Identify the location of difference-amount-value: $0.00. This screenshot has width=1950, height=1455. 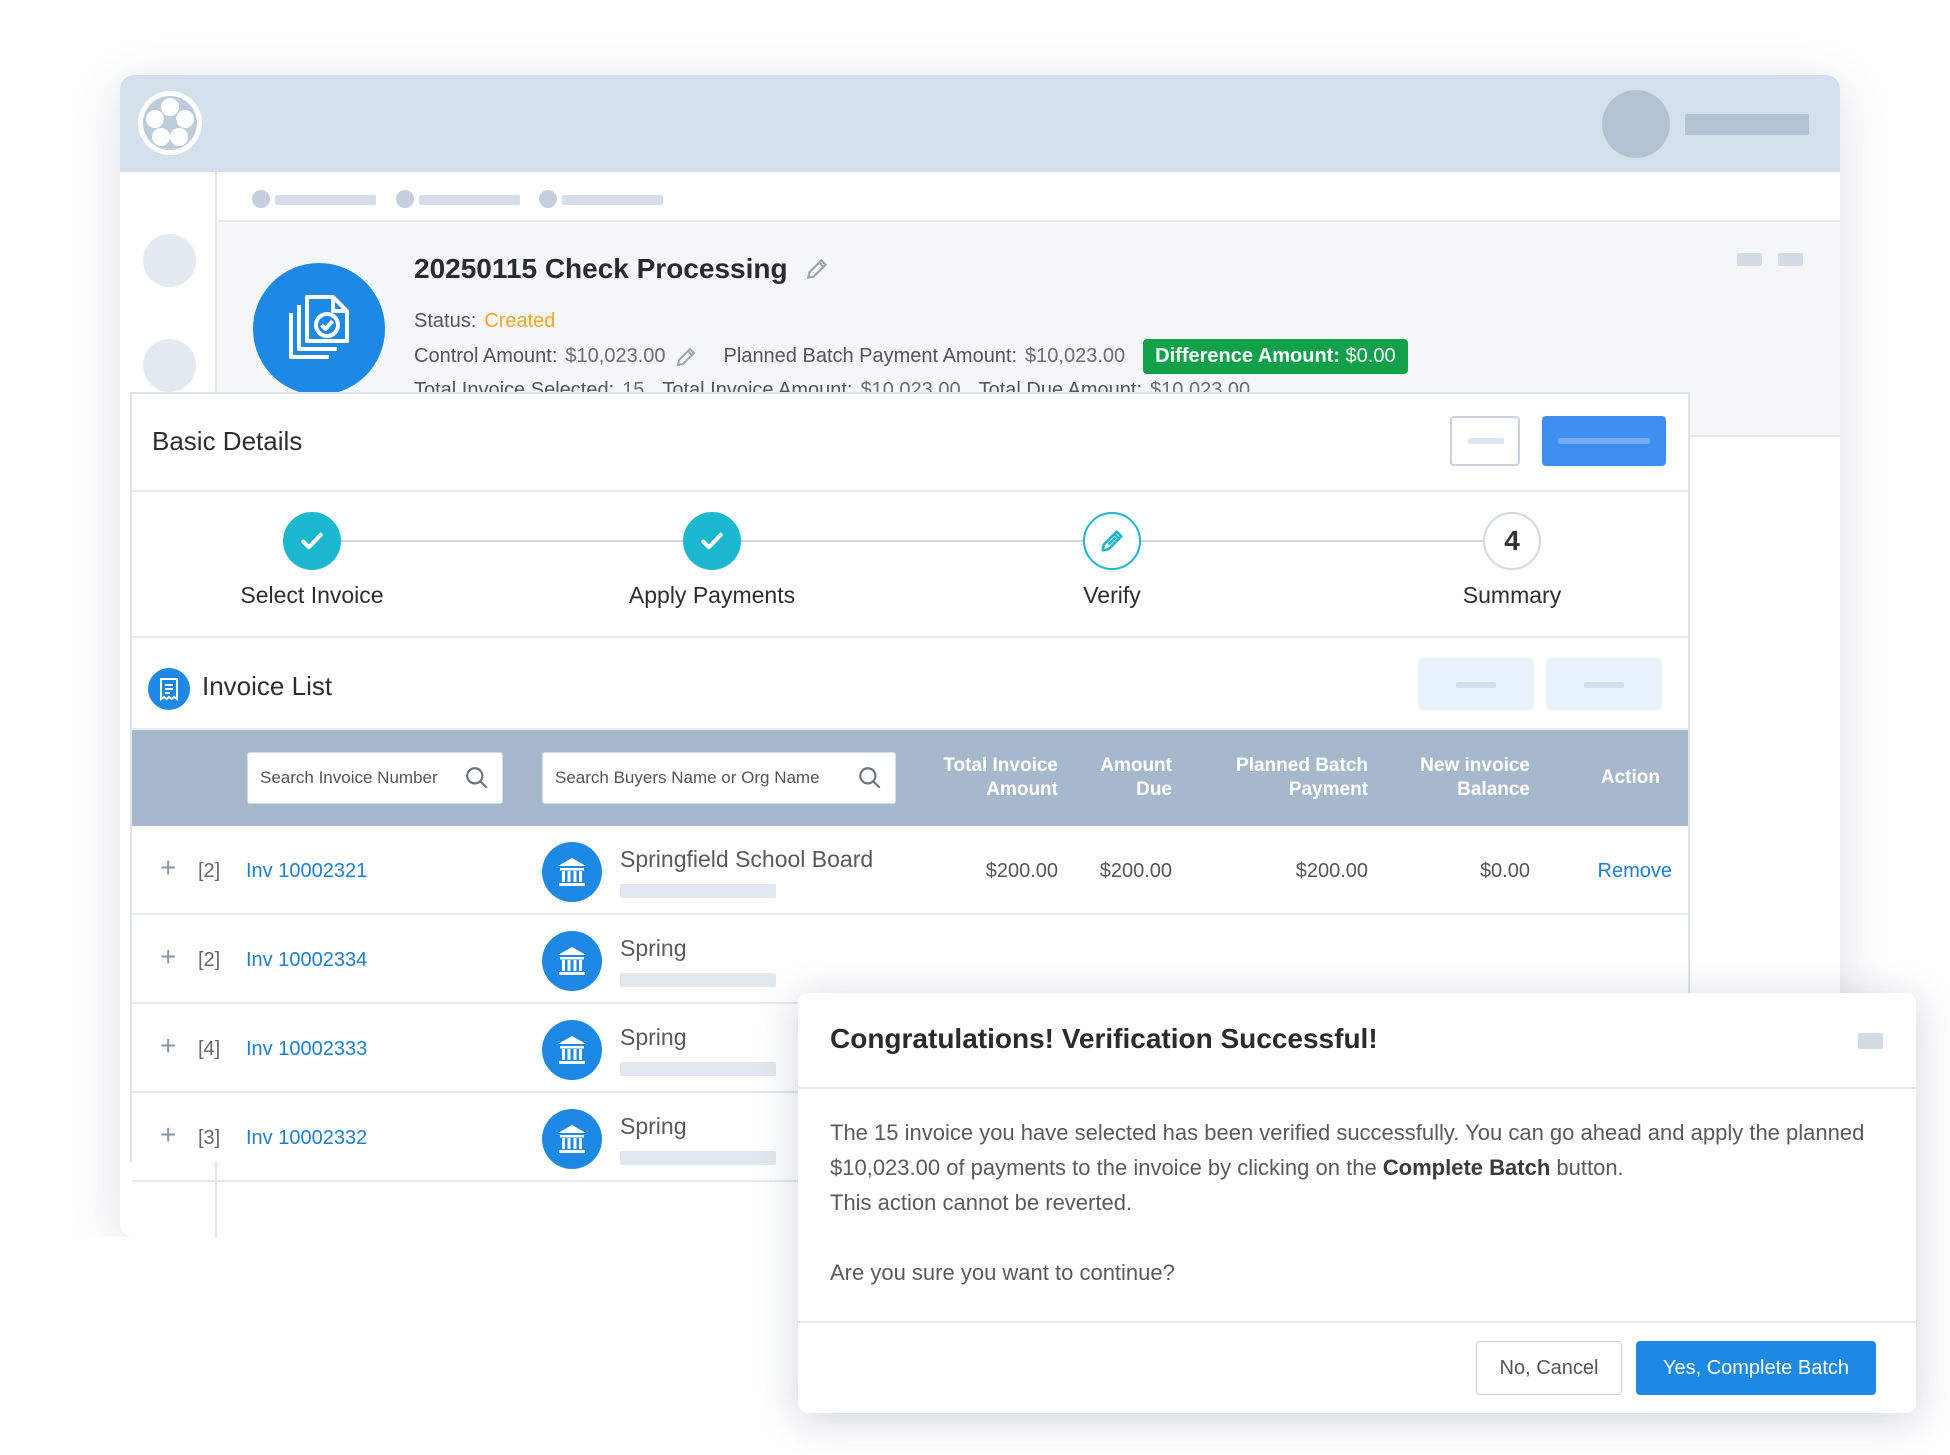
(1370, 356).